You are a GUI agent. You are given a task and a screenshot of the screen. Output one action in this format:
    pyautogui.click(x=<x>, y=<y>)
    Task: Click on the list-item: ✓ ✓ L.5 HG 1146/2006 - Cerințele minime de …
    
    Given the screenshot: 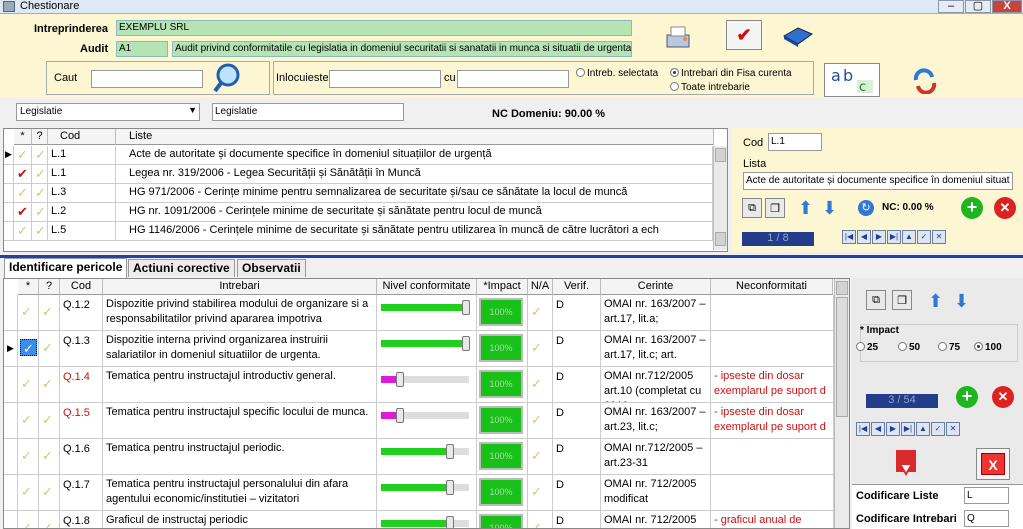 What is the action you would take?
    pyautogui.click(x=358, y=231)
    